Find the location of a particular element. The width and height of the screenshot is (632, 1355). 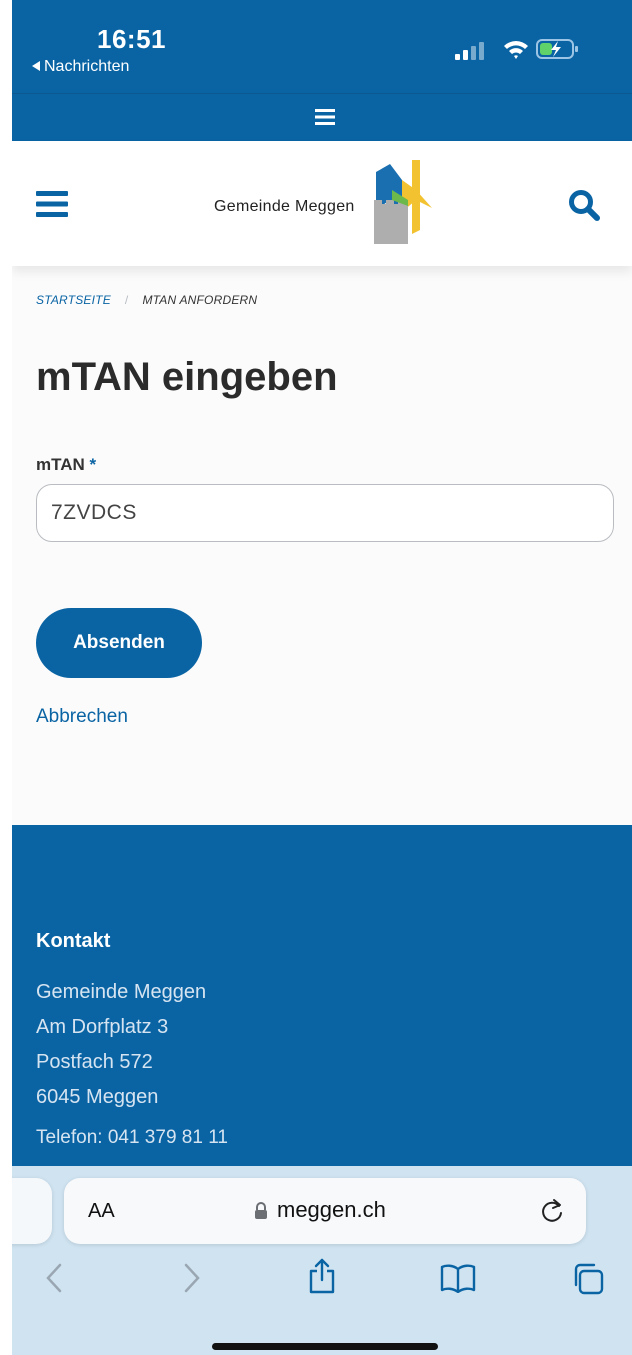

search-icon is located at coordinates (584, 205).